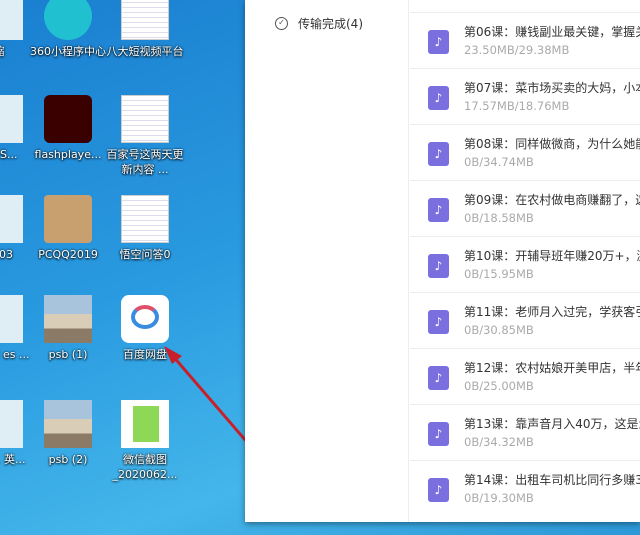 This screenshot has height=535, width=640. I want to click on list-item: ♪ 第08课：同样做微商，为什么她能 0B/34.74MB, so click(525, 152).